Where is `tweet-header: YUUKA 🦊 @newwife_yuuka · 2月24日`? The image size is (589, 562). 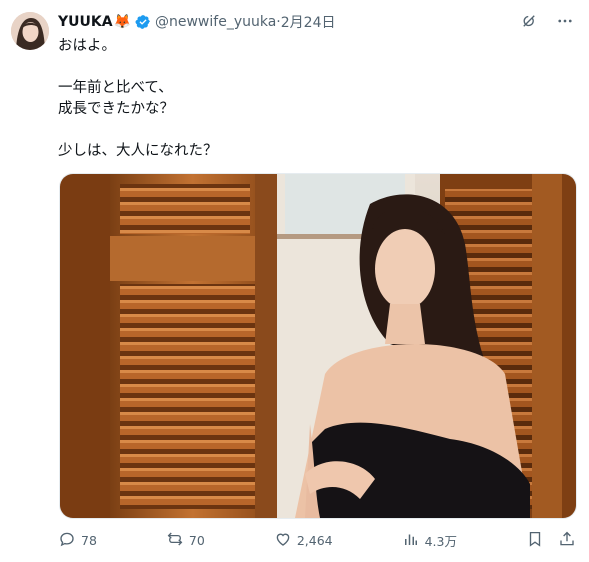
tweet-header: YUUKA 🦊 @newwife_yuuka · 2月24日 is located at coordinates (196, 22).